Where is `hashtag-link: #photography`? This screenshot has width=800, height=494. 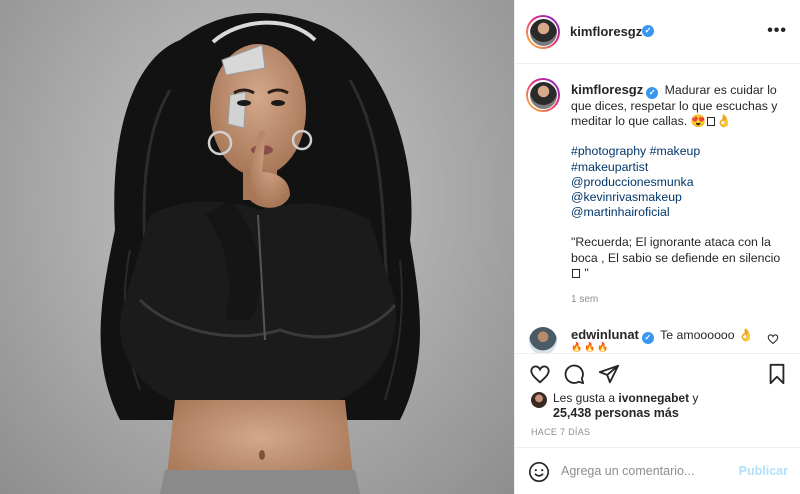 hashtag-link: #photography is located at coordinates (608, 151).